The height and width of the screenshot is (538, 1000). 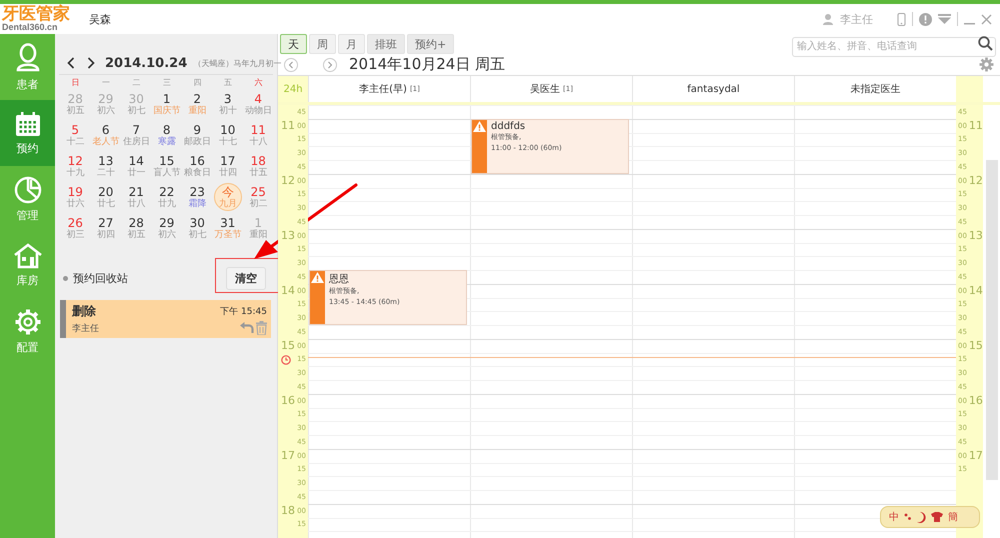 I want to click on info-icon, so click(x=925, y=19).